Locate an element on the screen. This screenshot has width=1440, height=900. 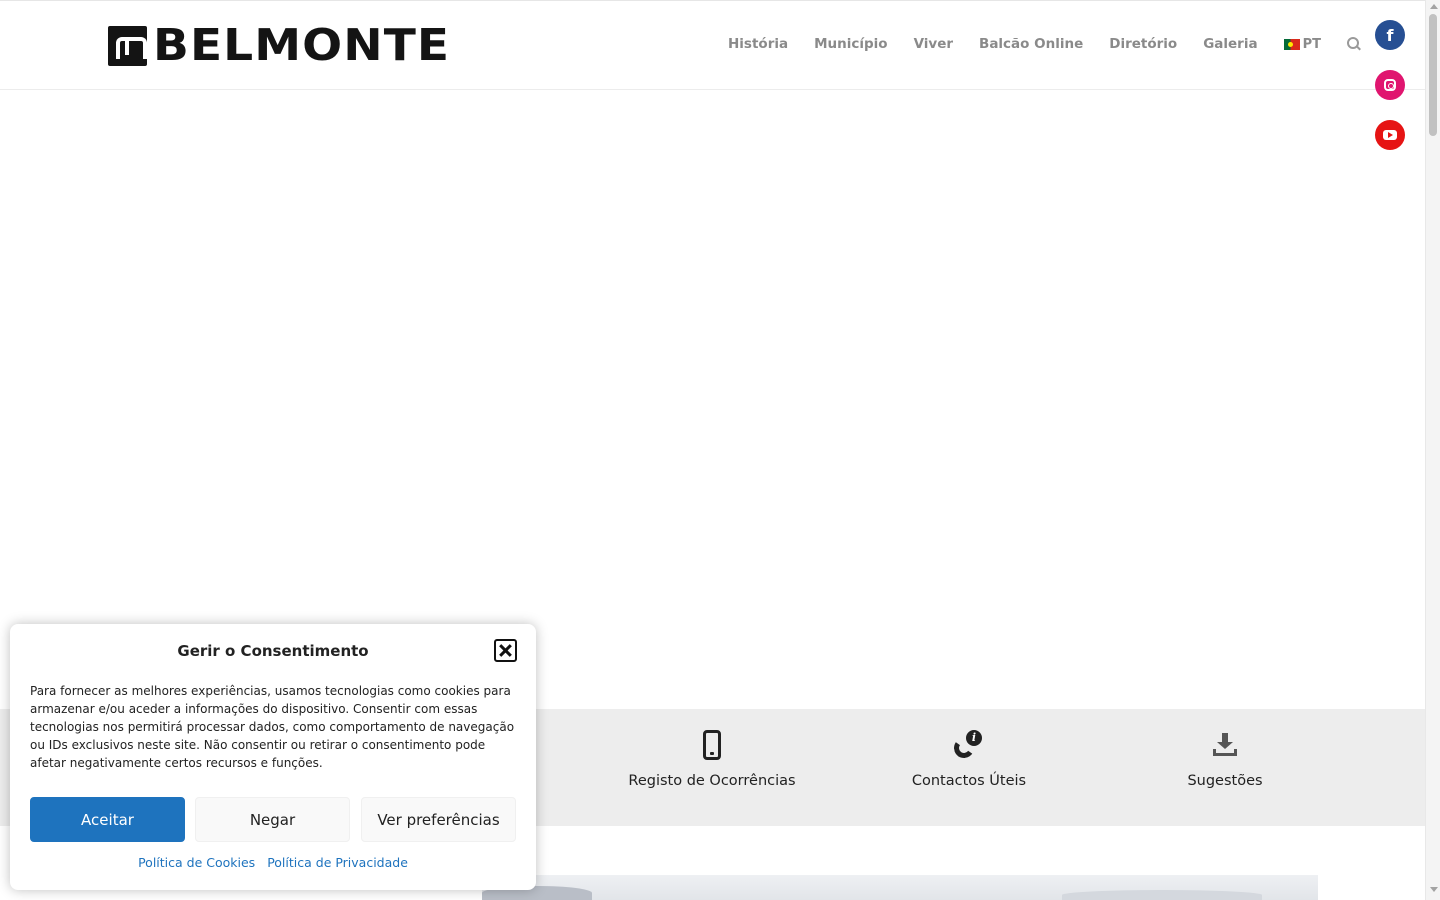
scroll-down-arrow-icon is located at coordinates (1434, 889).